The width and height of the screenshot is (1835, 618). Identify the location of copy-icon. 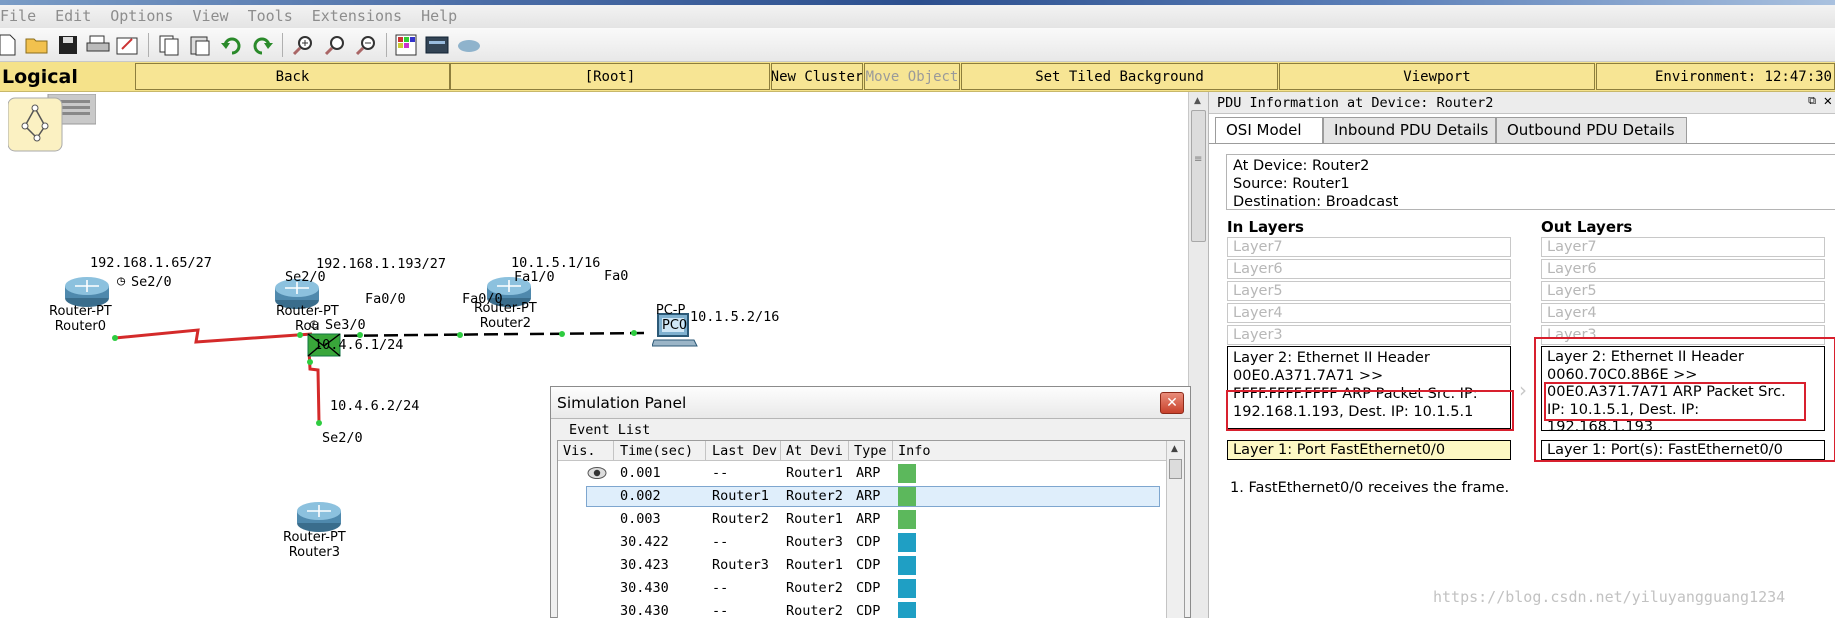
(169, 45).